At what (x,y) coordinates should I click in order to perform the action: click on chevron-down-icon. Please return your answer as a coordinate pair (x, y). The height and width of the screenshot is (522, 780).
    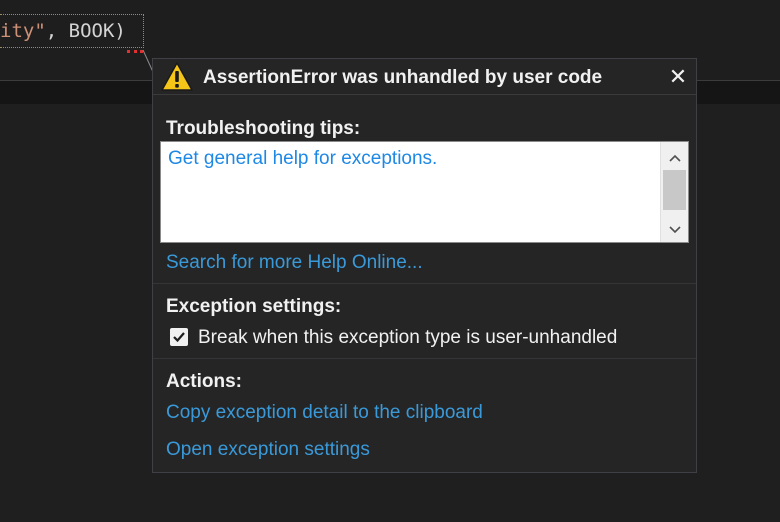
    Looking at the image, I should click on (674, 229).